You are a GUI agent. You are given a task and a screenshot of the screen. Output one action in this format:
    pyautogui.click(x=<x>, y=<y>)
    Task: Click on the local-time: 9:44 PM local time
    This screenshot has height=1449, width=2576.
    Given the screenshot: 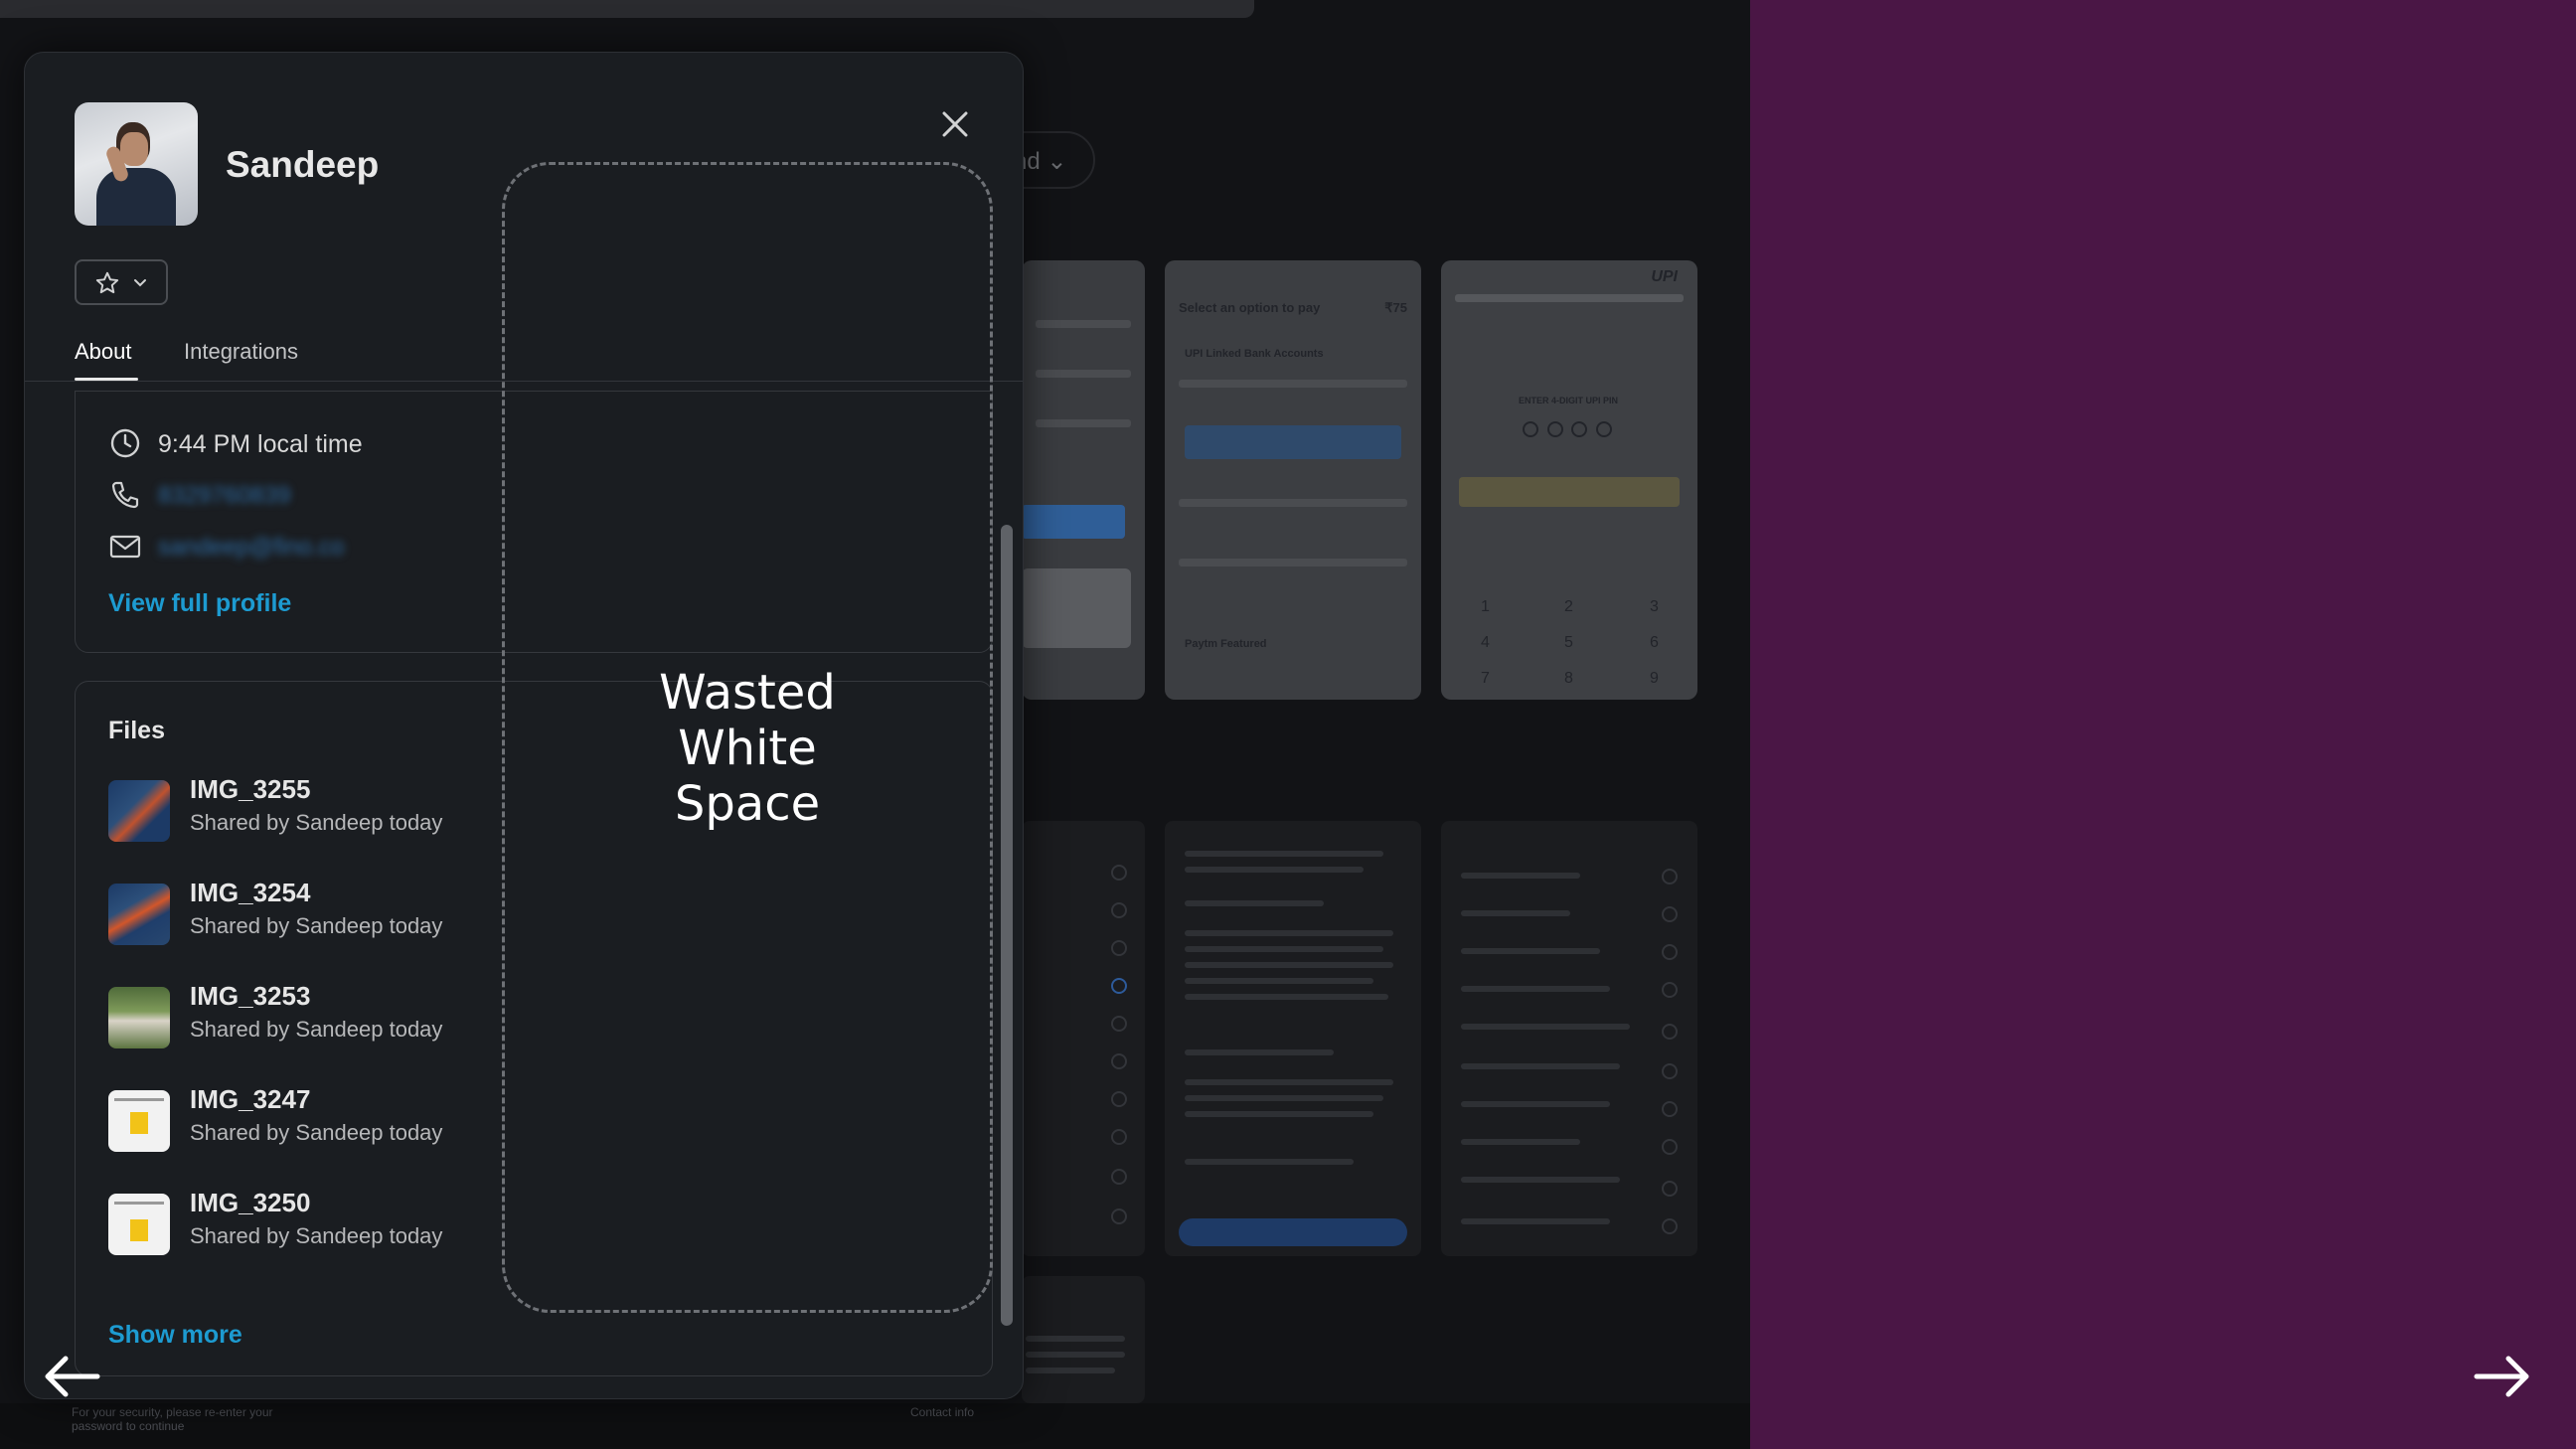 What is the action you would take?
    pyautogui.click(x=260, y=444)
    